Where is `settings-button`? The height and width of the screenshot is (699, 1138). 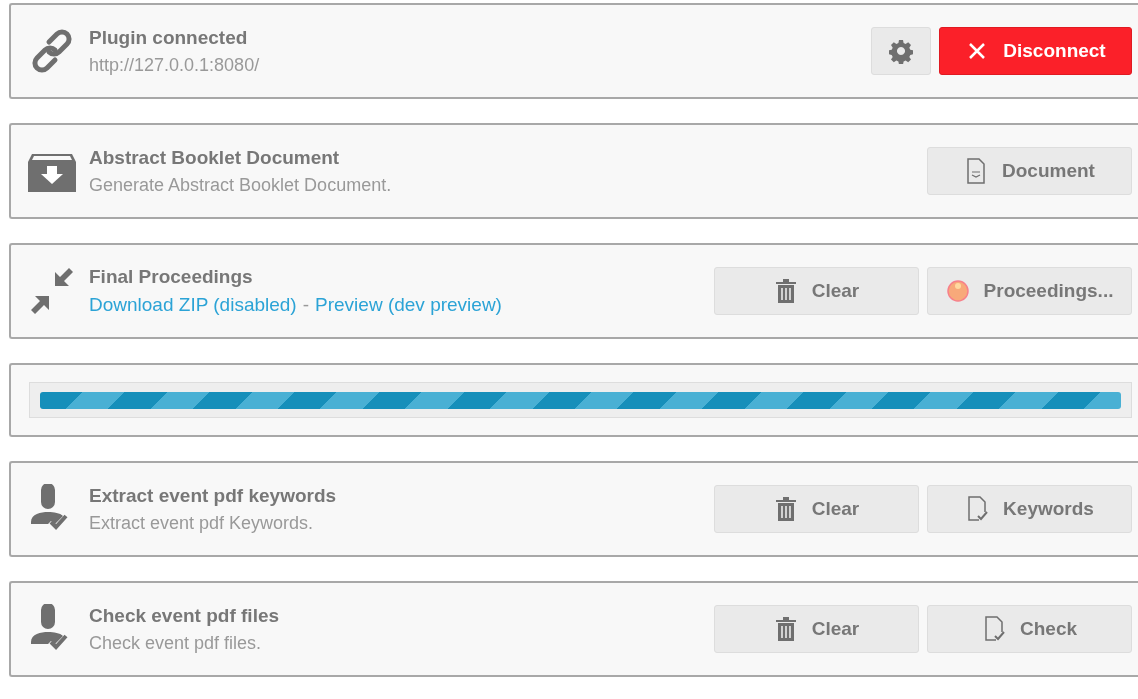 settings-button is located at coordinates (901, 51).